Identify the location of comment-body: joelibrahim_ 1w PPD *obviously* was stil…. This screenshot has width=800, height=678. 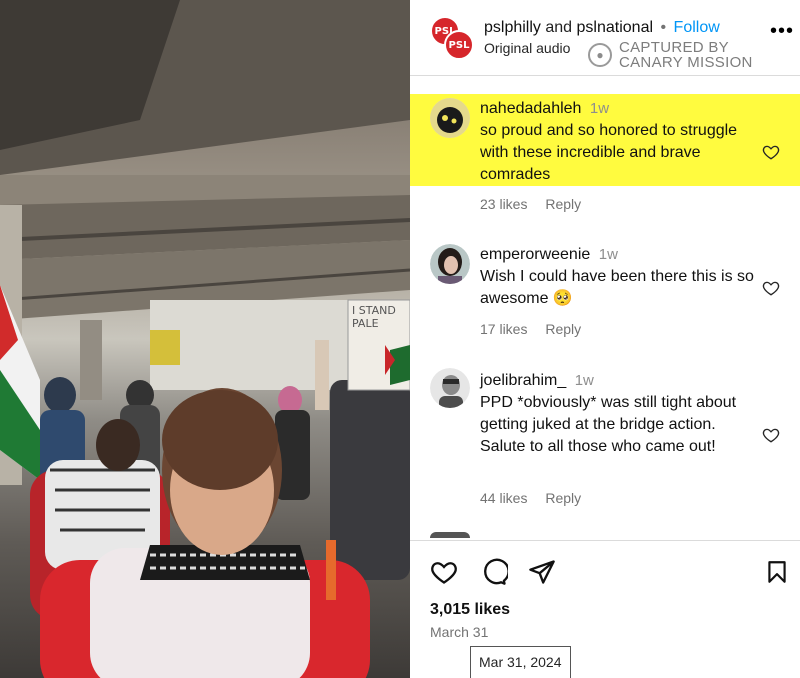
(620, 414).